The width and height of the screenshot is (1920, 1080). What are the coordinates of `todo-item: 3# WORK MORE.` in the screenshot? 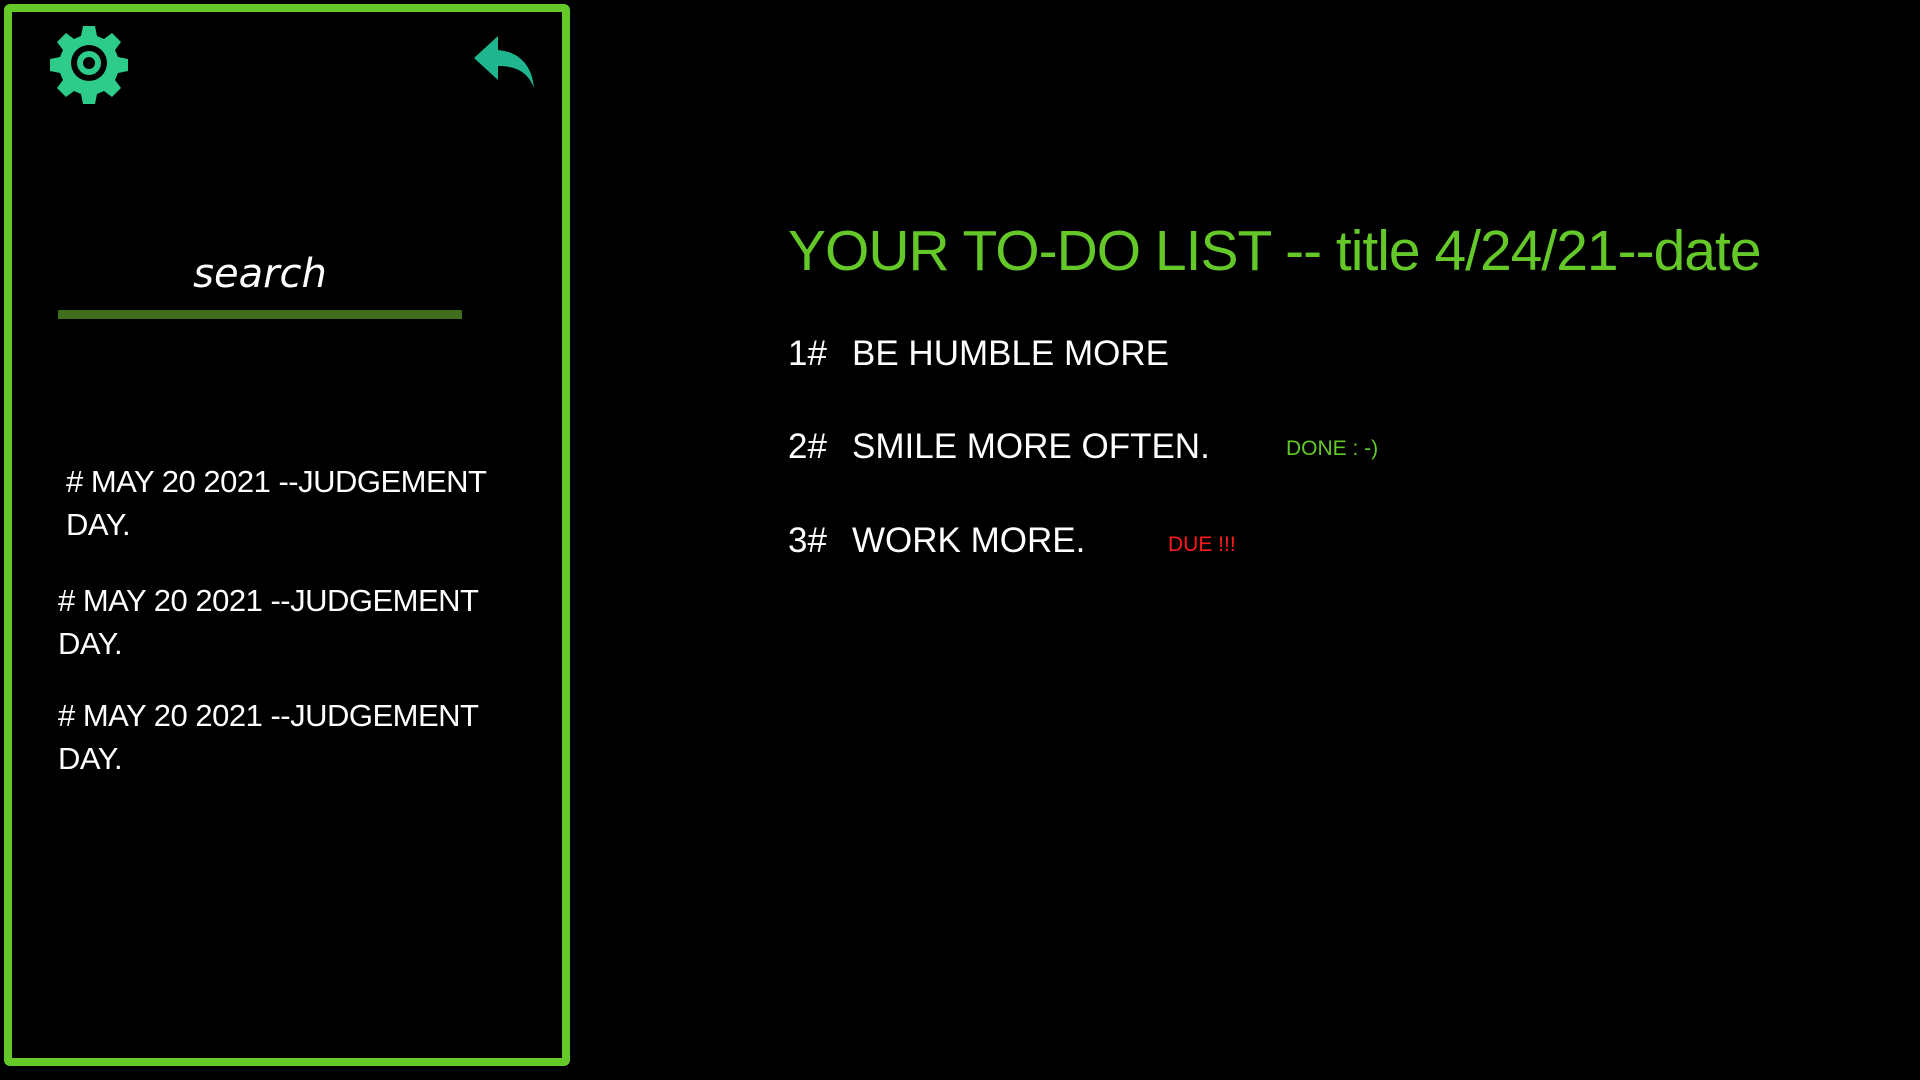 It's located at (936, 541).